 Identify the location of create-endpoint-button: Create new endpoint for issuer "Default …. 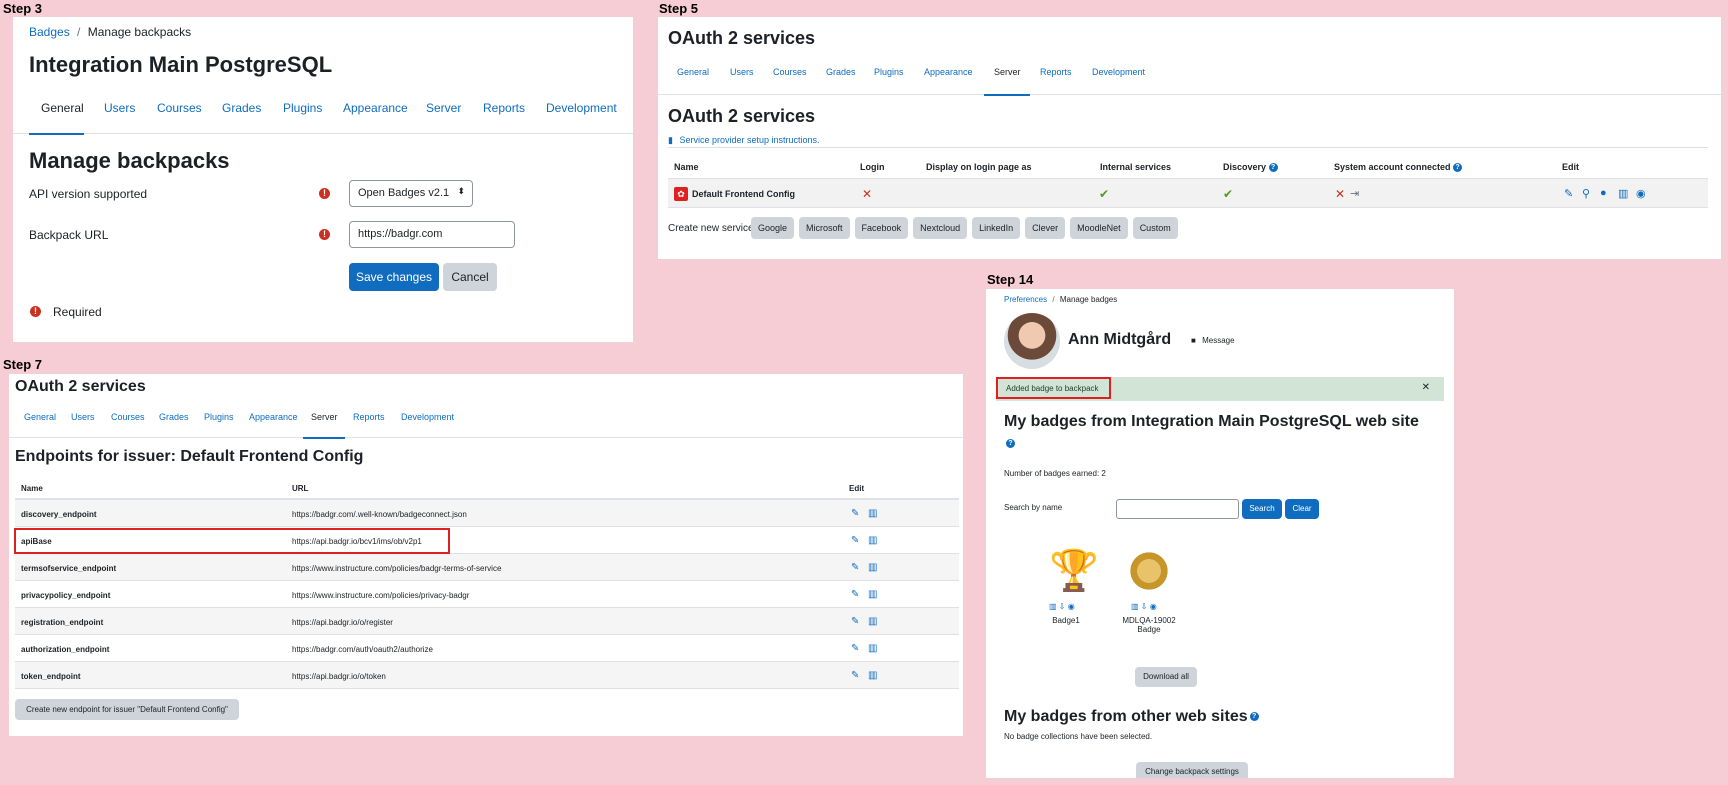
(127, 709).